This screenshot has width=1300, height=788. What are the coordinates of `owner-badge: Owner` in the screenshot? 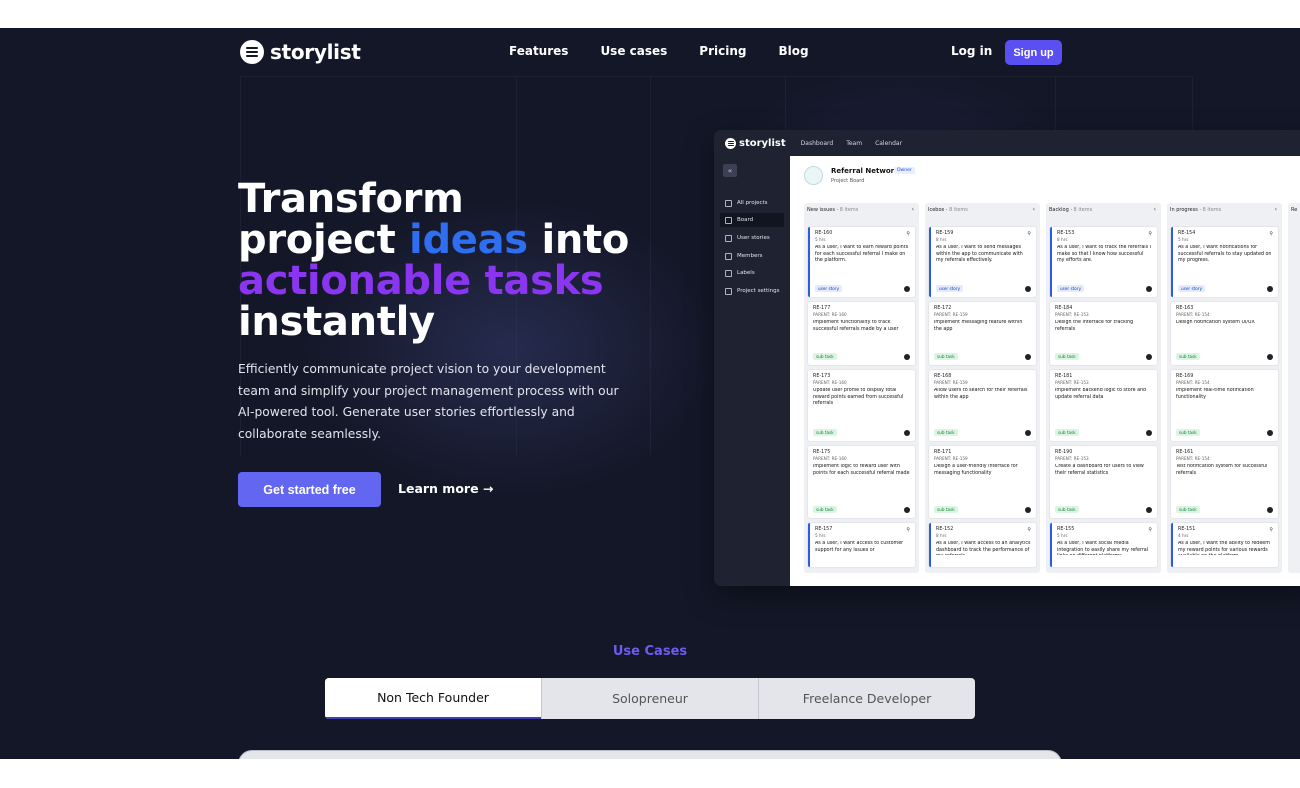 It's located at (904, 170).